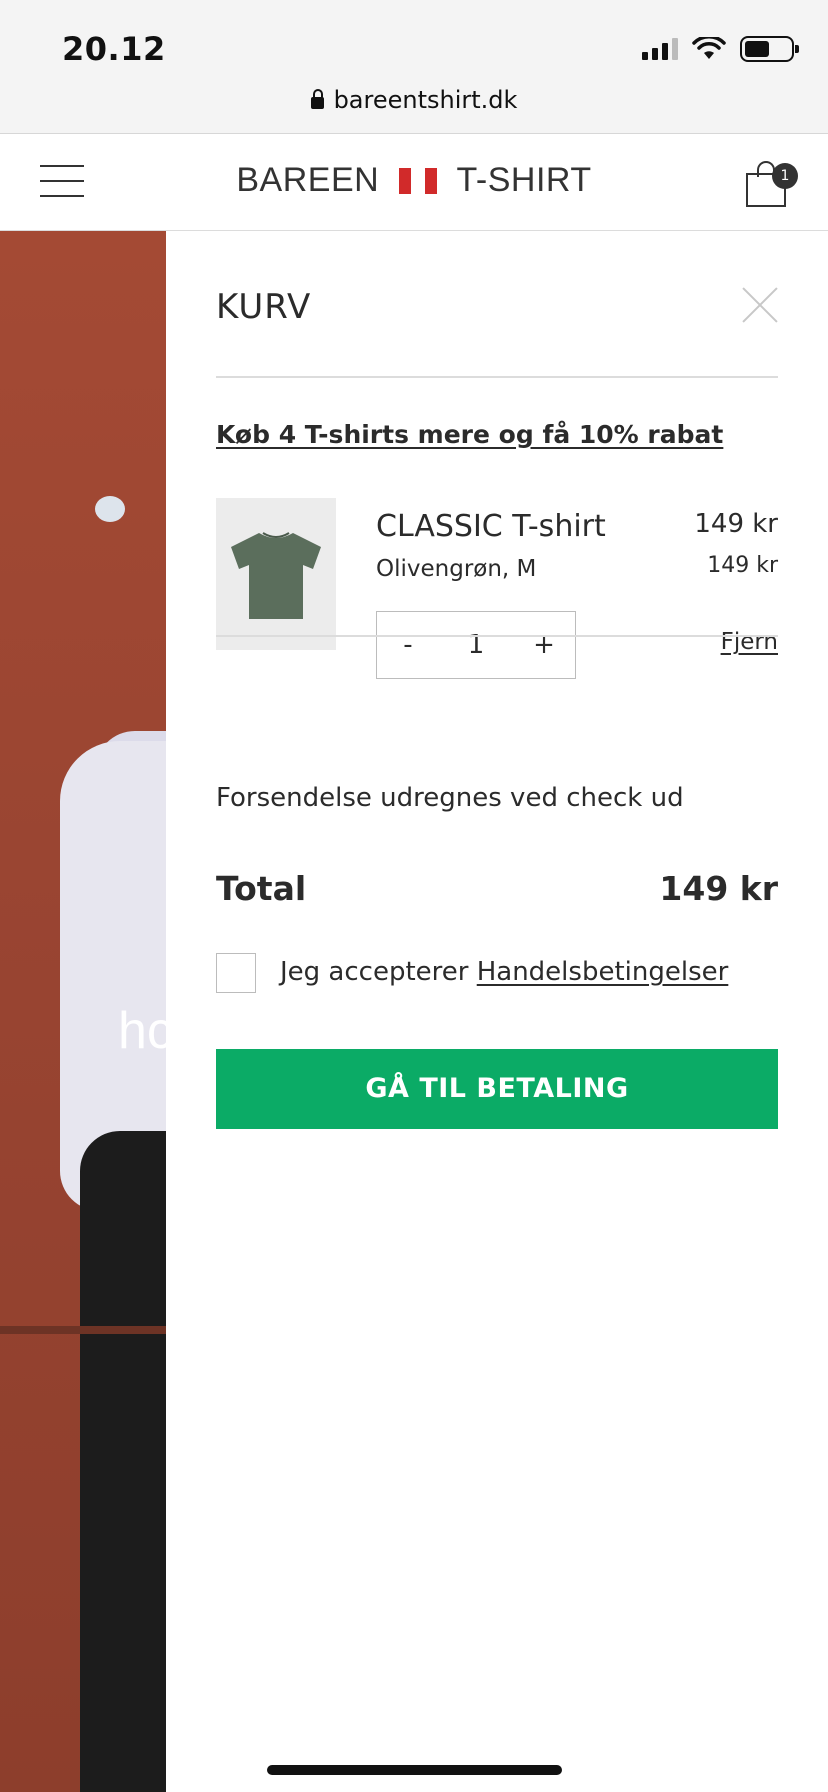 Image resolution: width=828 pixels, height=1792 pixels. What do you see at coordinates (497, 1089) in the screenshot?
I see `checkout-button: GÅ TIL BETALING` at bounding box center [497, 1089].